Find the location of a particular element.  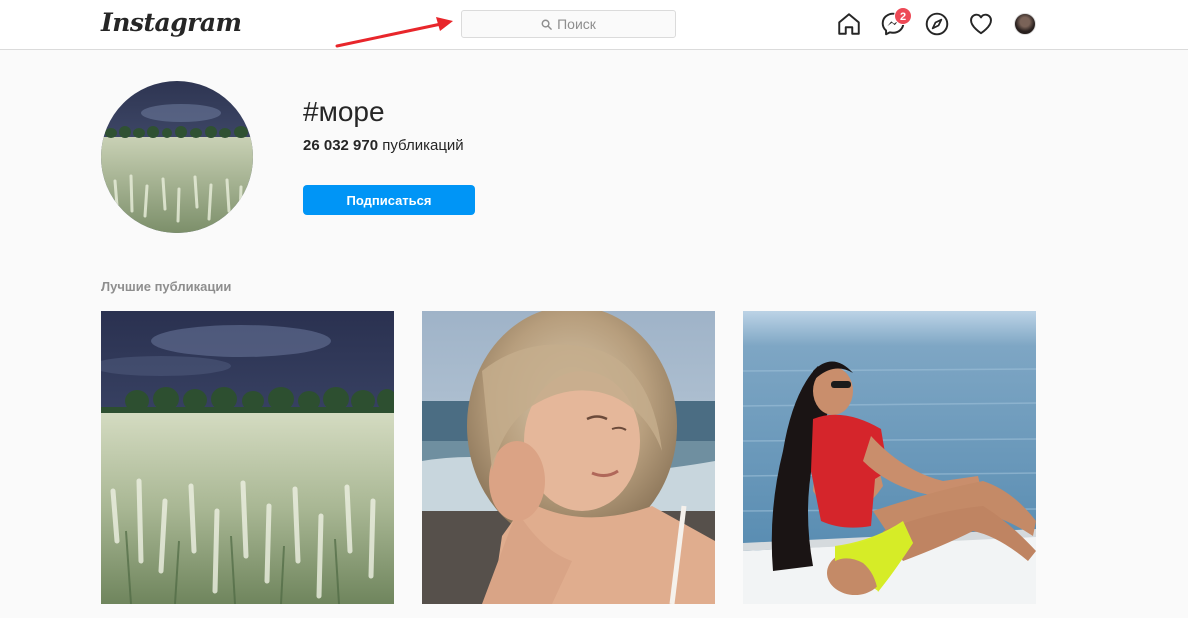

top-posts-title: Лучшие публикации is located at coordinates (166, 286).